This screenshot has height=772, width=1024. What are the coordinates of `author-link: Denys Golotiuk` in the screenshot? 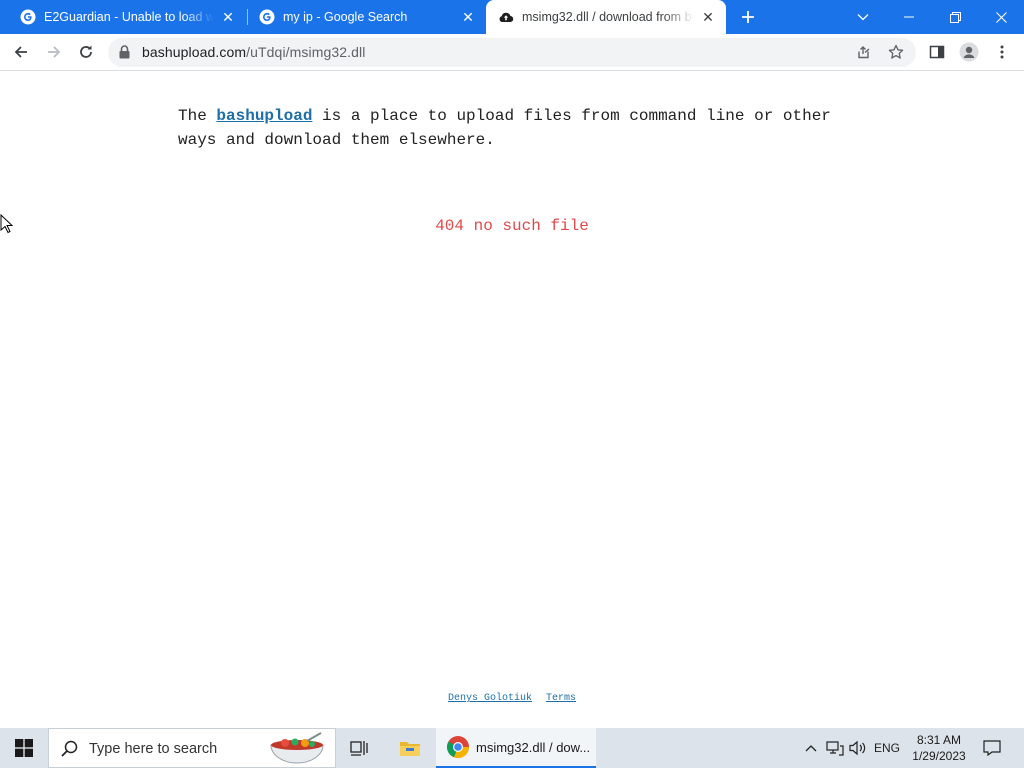 It's located at (490, 698).